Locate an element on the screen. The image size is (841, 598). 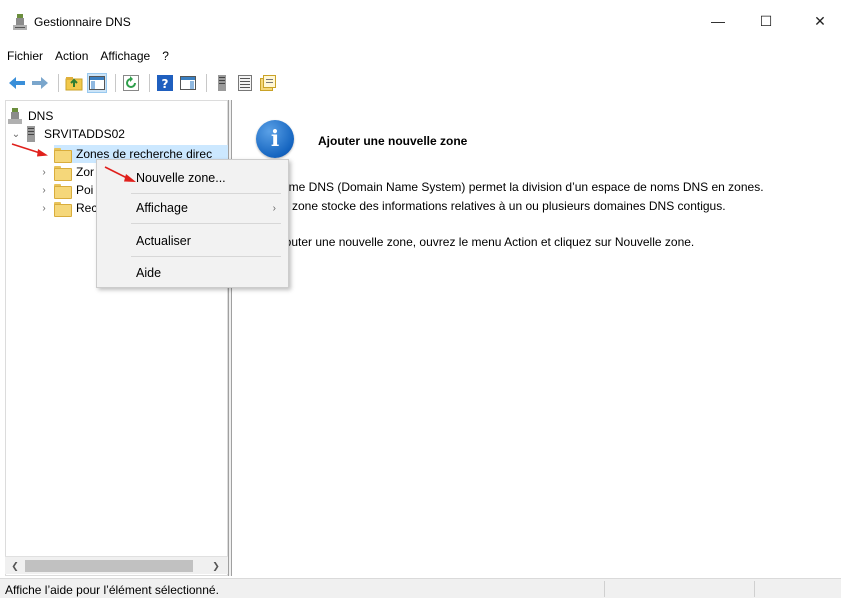
list-icon is located at coordinates (245, 83).